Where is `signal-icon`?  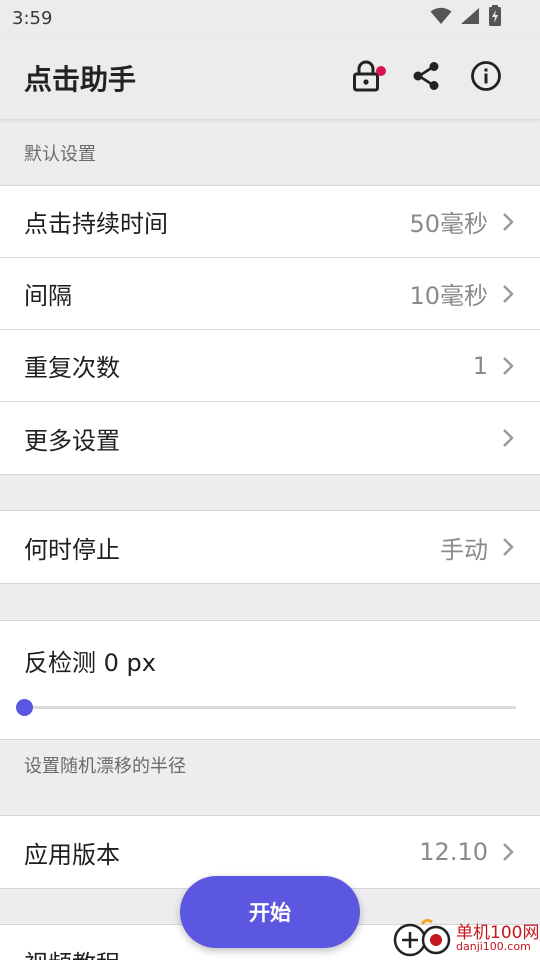 signal-icon is located at coordinates (470, 18).